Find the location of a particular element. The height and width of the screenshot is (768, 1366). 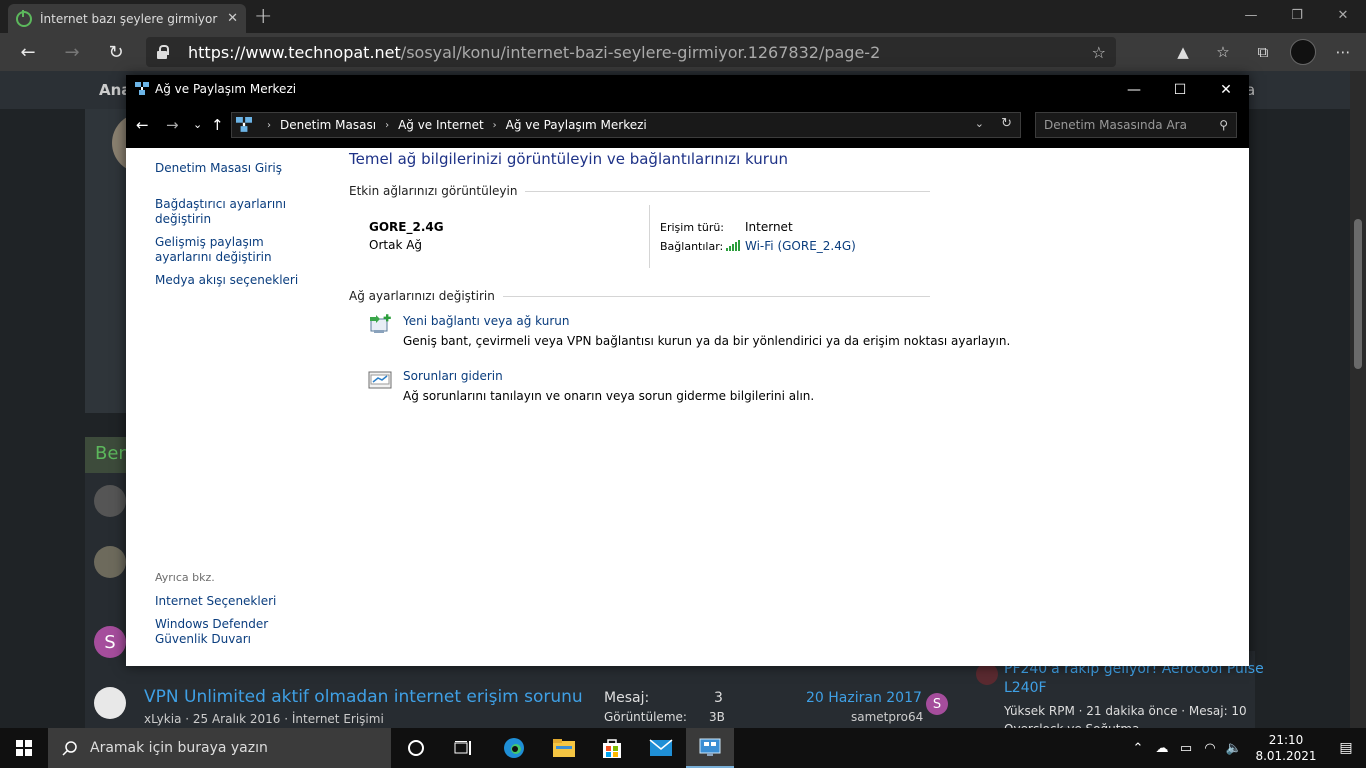

wifi-icon: ◠ is located at coordinates (1210, 748).